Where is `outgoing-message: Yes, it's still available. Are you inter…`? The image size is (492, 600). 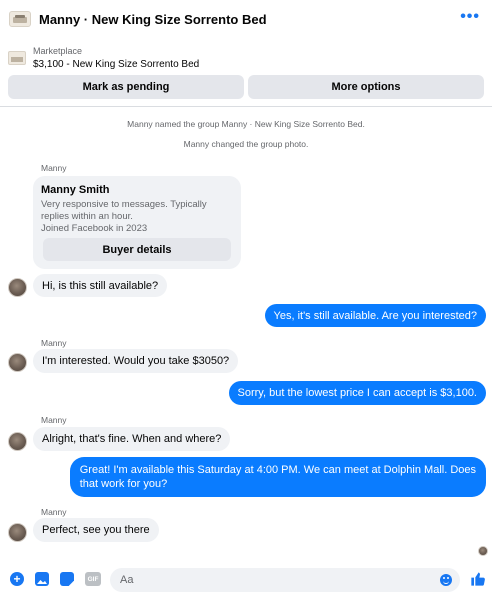
outgoing-message: Yes, it's still available. Are you inter… is located at coordinates (375, 315).